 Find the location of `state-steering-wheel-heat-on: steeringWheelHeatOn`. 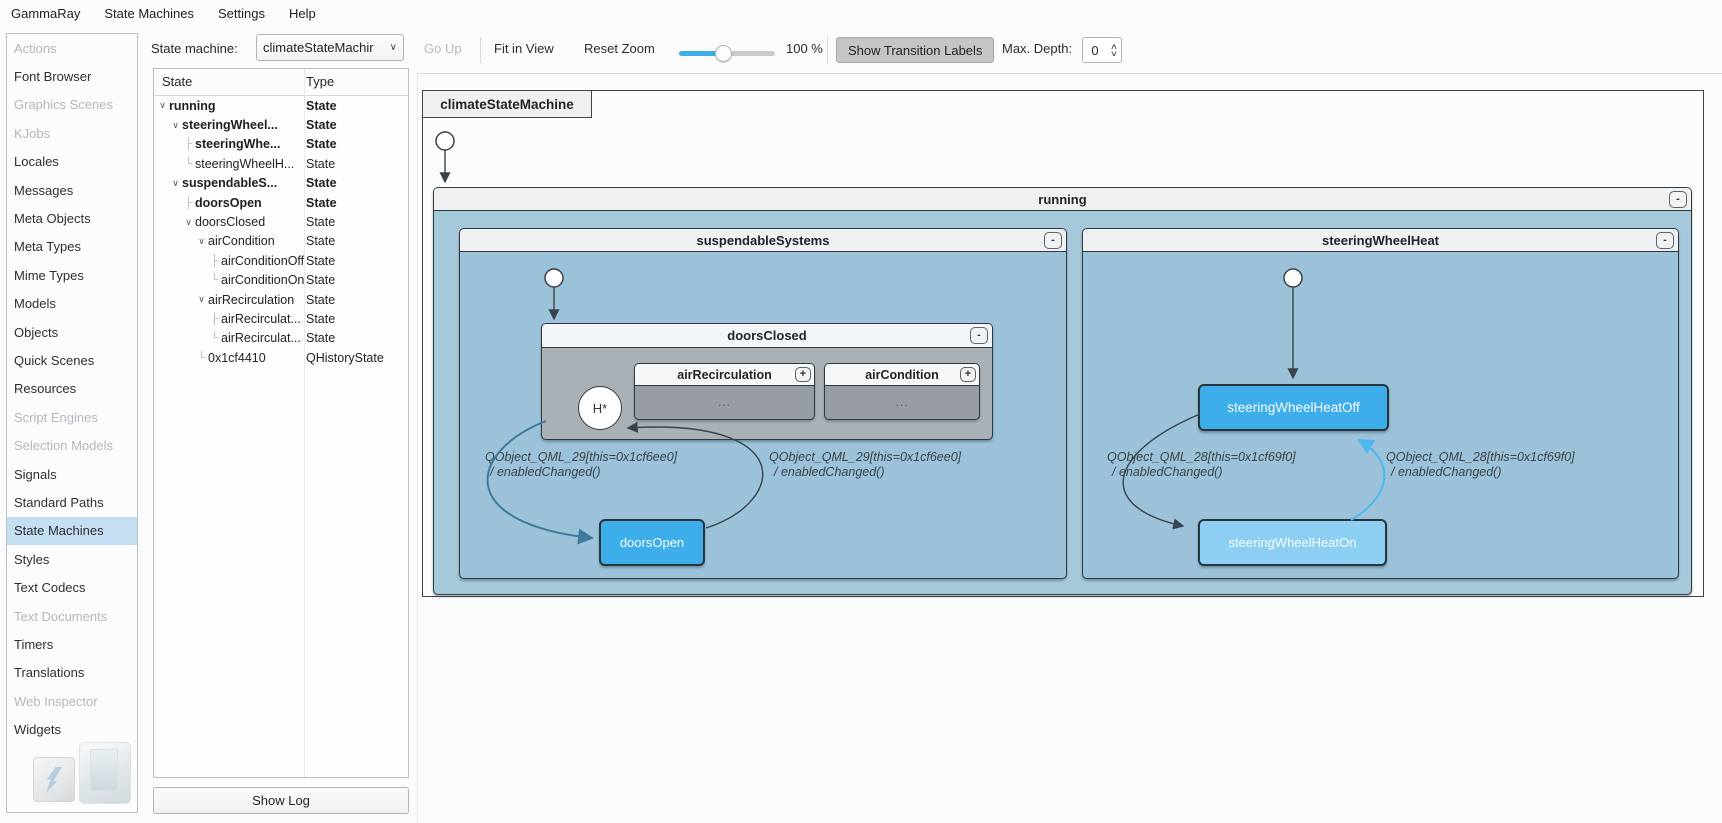

state-steering-wheel-heat-on: steeringWheelHeatOn is located at coordinates (1292, 542).